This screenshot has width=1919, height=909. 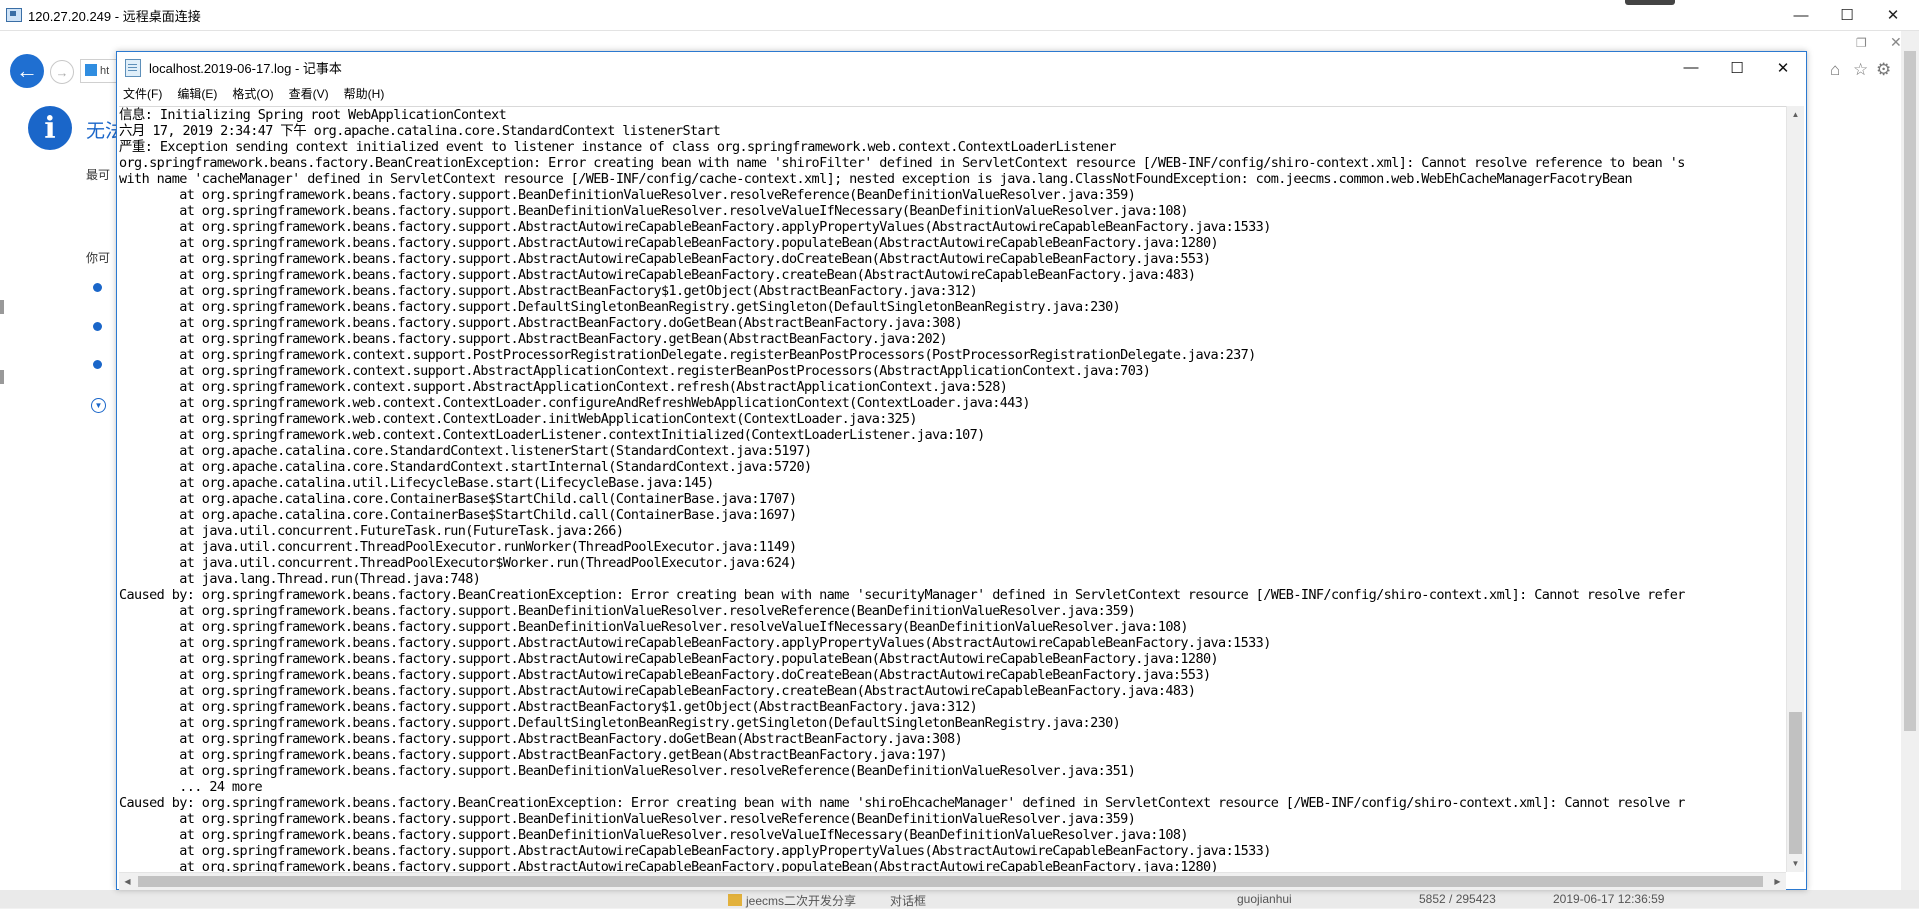 I want to click on expand-details-button: ▼, so click(x=98, y=405).